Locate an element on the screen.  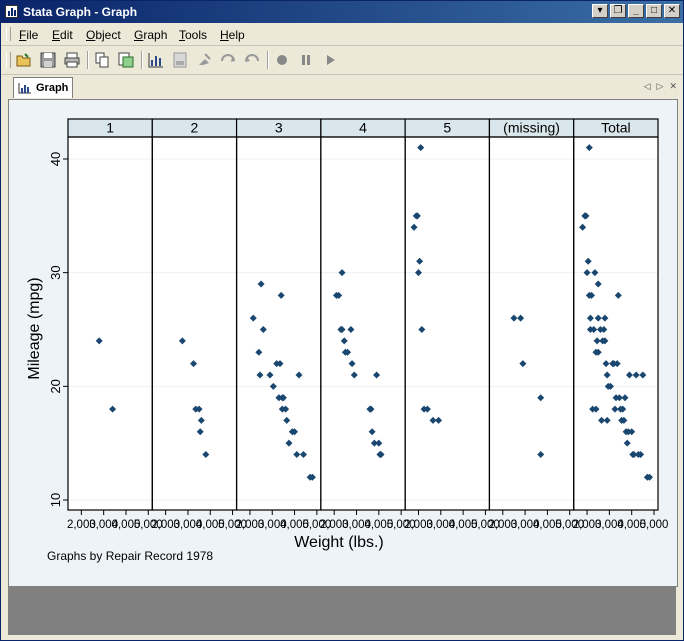
menu-object: Object is located at coordinates (103, 35).